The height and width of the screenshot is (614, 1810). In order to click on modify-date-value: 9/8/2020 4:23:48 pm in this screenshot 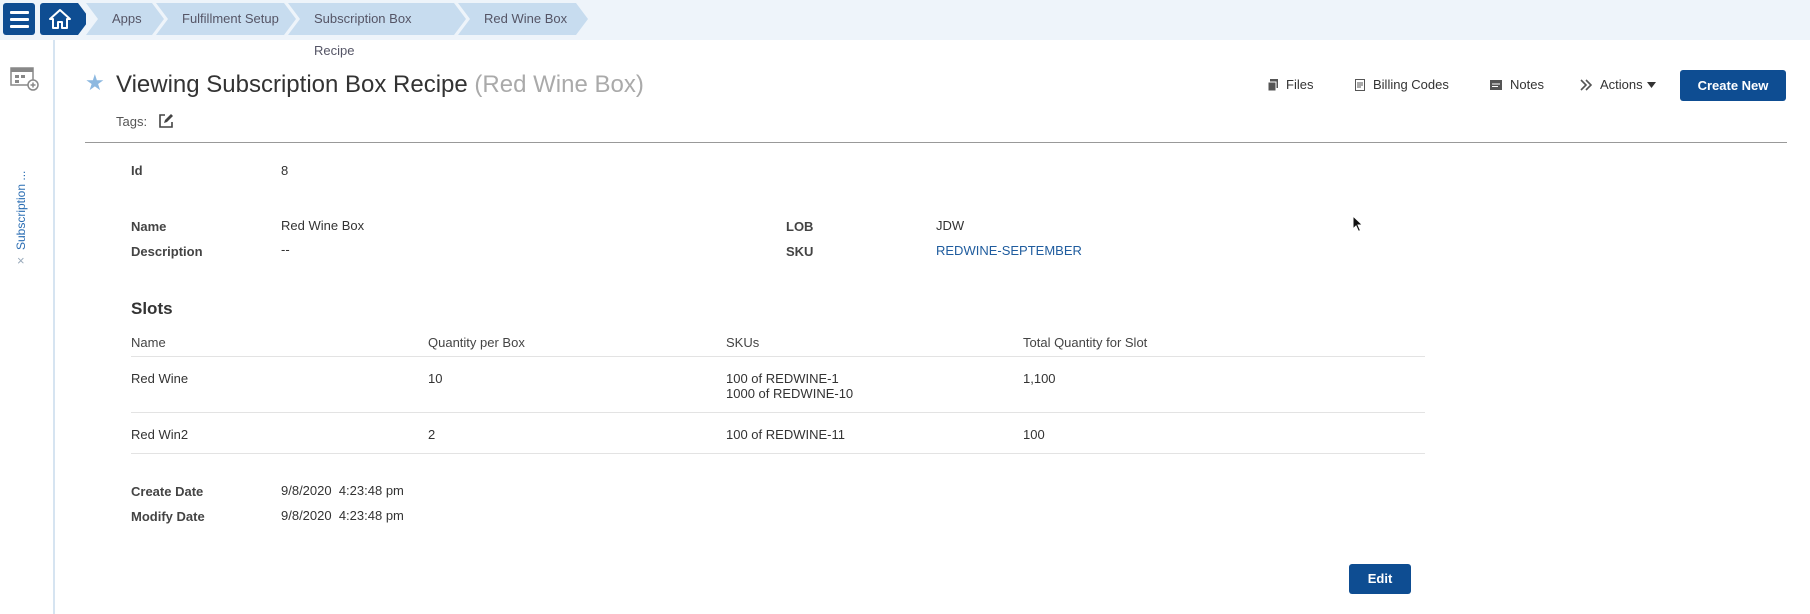, I will do `click(342, 515)`.